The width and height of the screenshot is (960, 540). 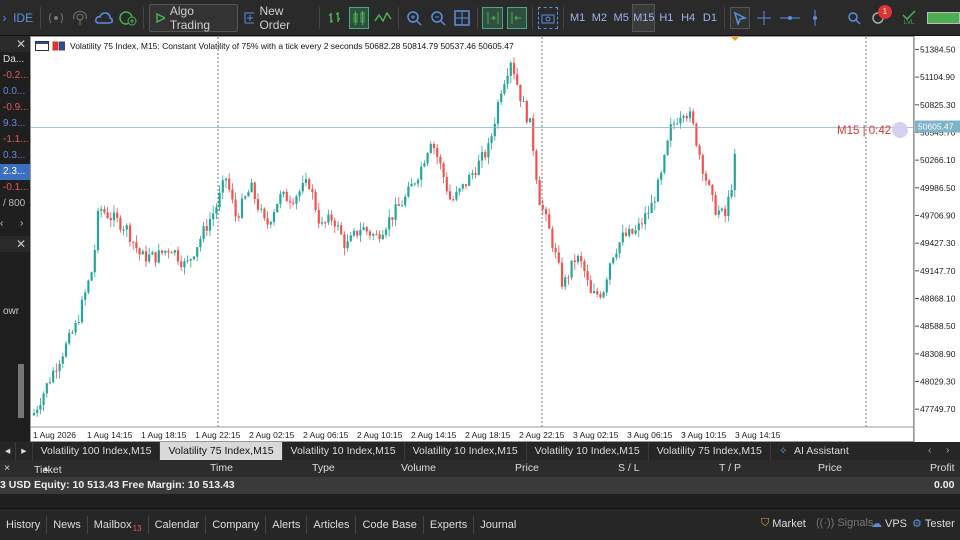 I want to click on chevron-down-icon, so click(x=735, y=38).